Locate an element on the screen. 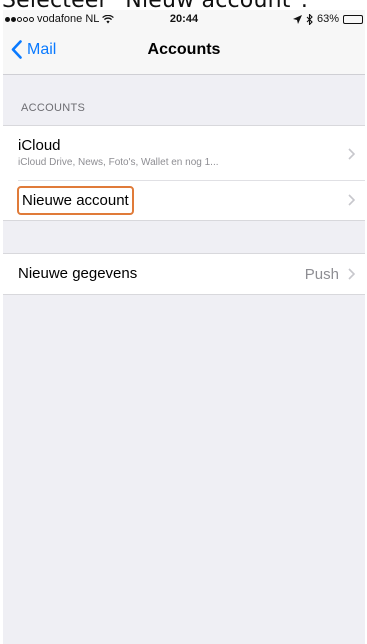  instruction-caption: Selecteer "Nieuw account". is located at coordinates (155, 5).